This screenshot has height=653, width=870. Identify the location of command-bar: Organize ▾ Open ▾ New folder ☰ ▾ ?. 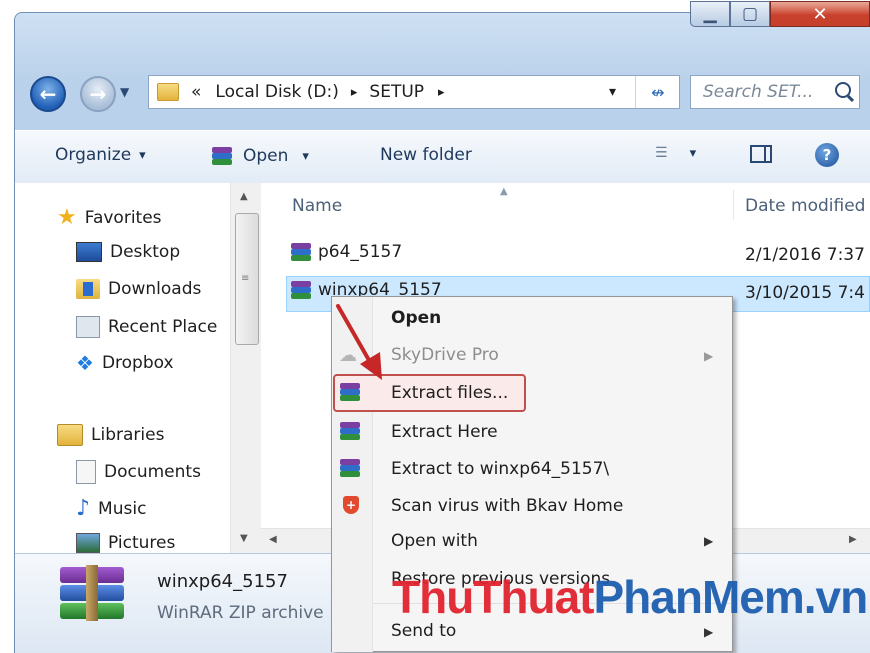
(442, 157).